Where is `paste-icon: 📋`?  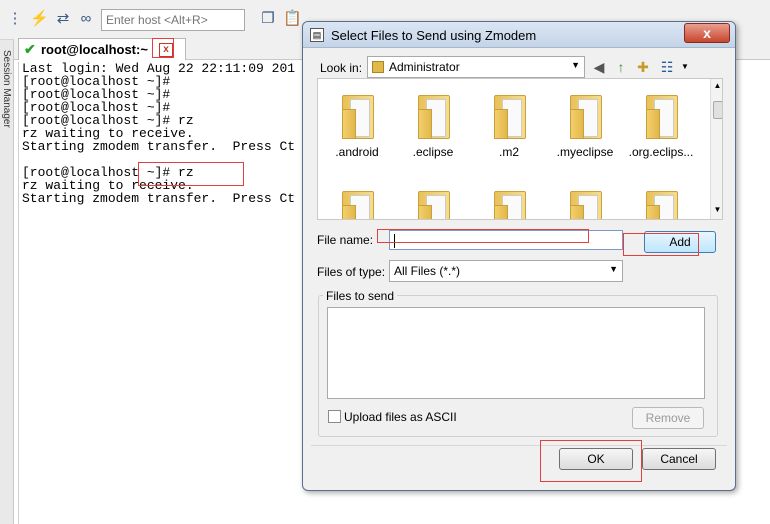 paste-icon: 📋 is located at coordinates (292, 19).